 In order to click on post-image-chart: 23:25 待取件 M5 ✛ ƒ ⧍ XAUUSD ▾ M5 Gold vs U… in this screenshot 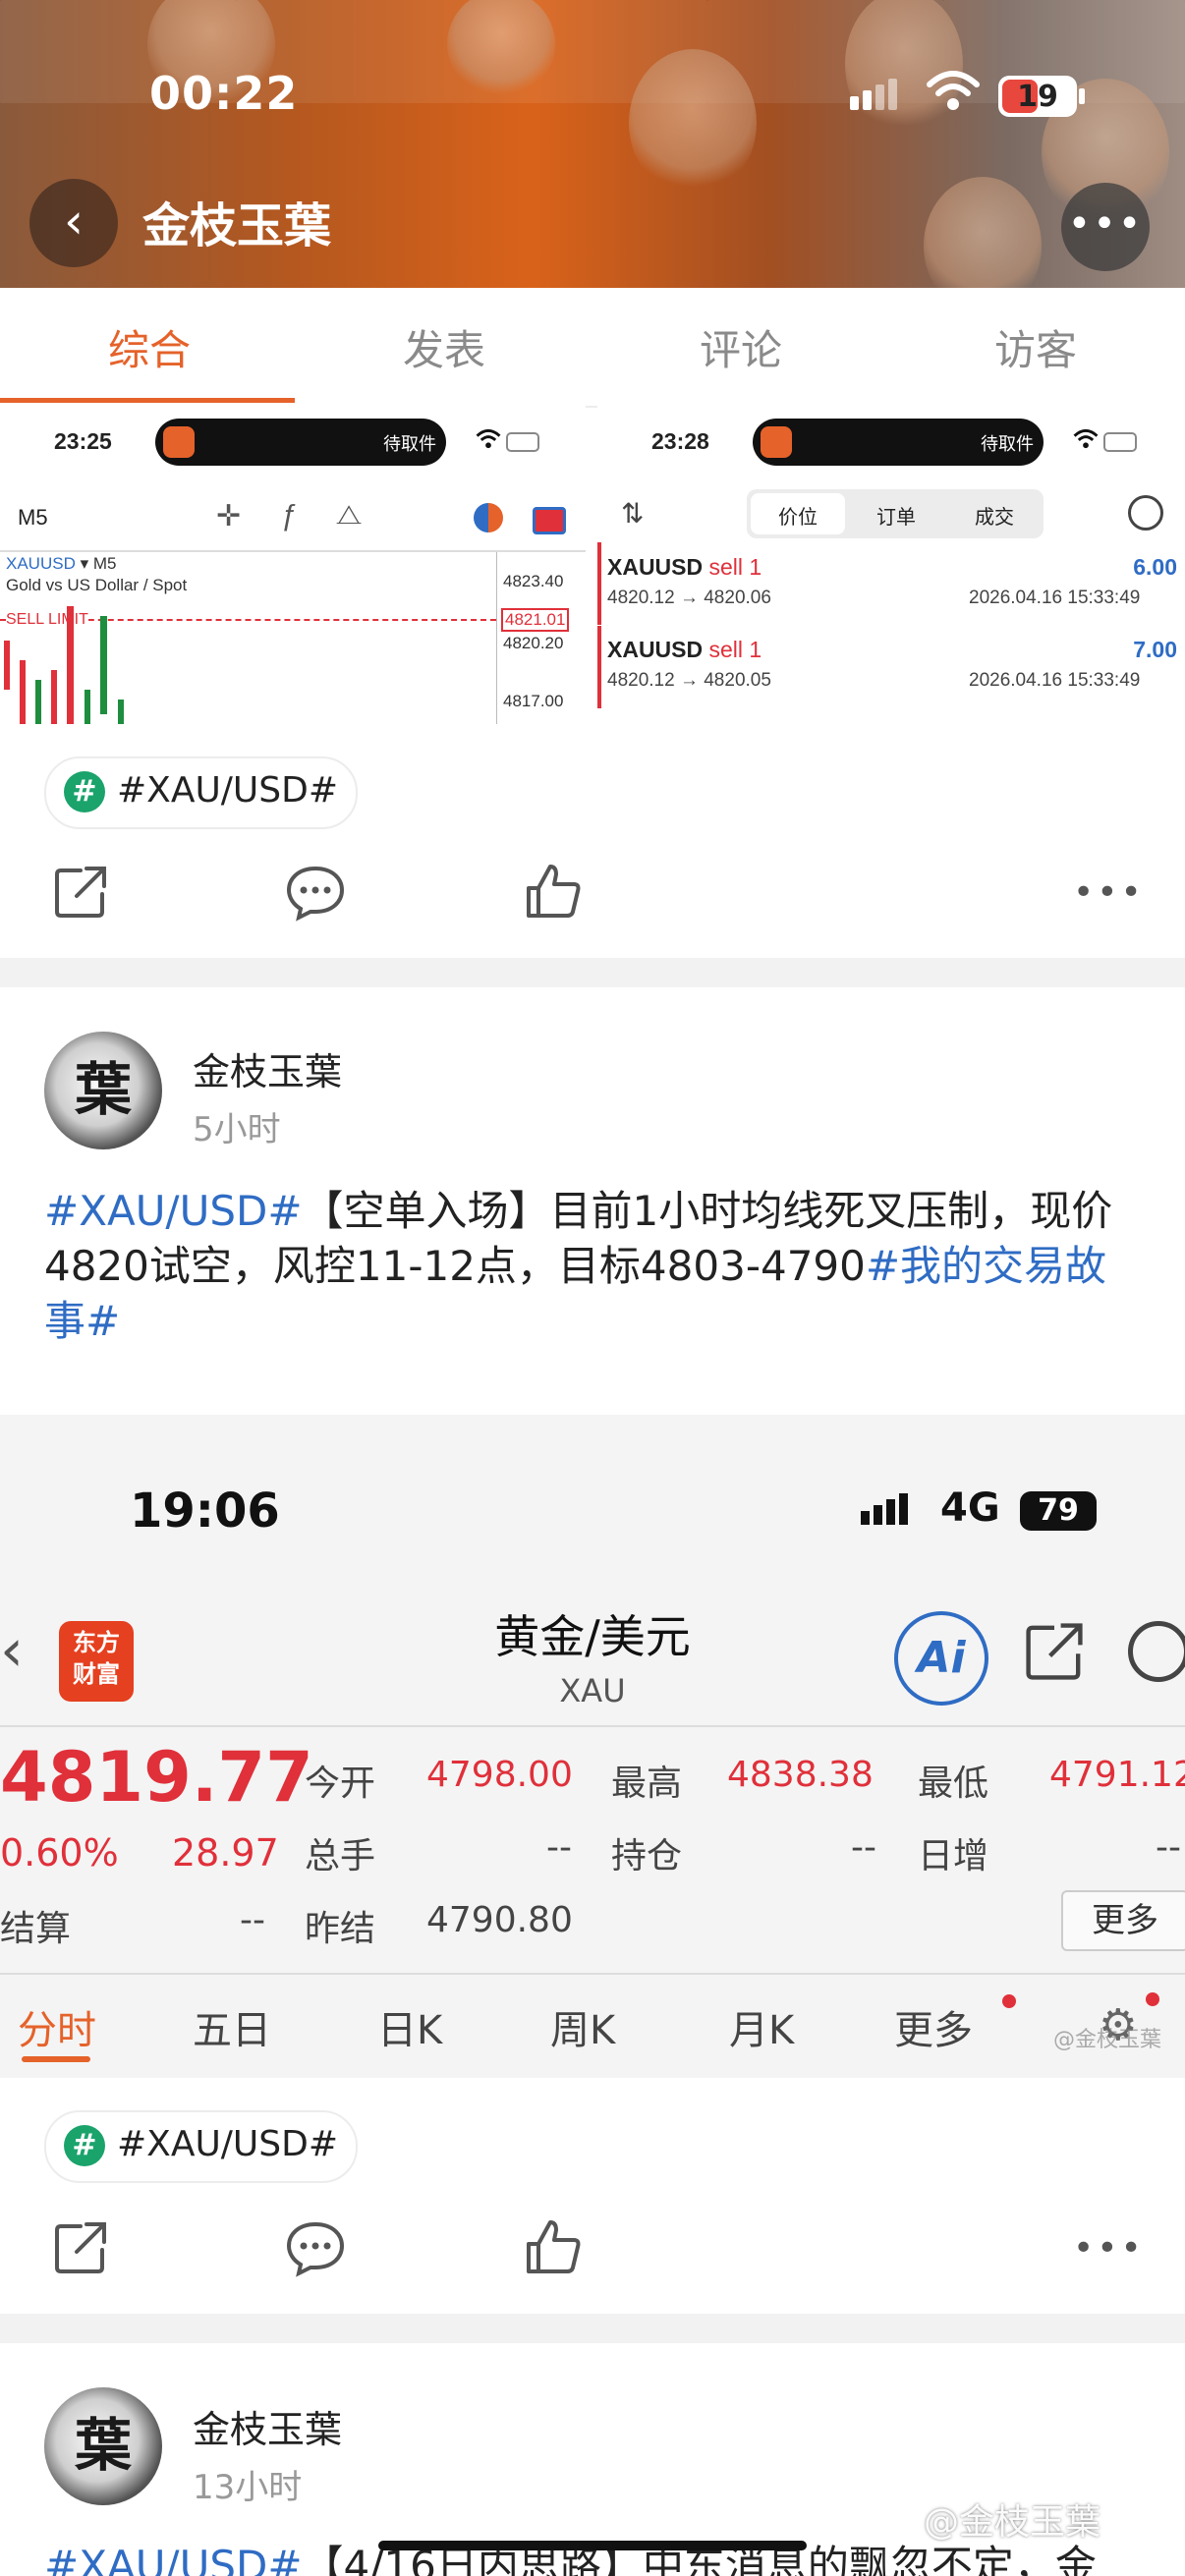, I will do `click(293, 564)`.